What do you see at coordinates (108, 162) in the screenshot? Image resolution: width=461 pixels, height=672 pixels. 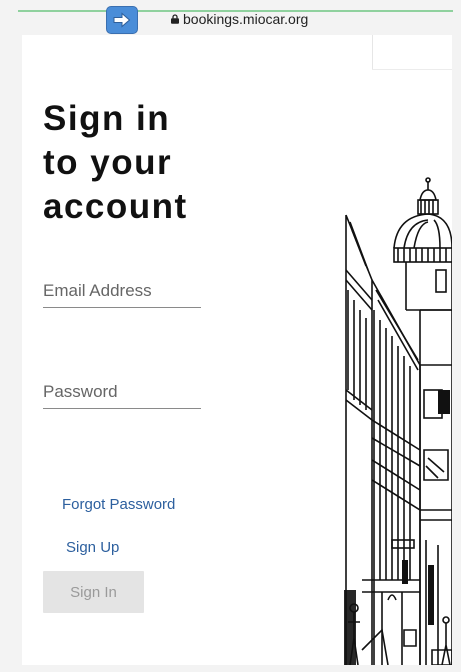 I see `title-line: to your` at bounding box center [108, 162].